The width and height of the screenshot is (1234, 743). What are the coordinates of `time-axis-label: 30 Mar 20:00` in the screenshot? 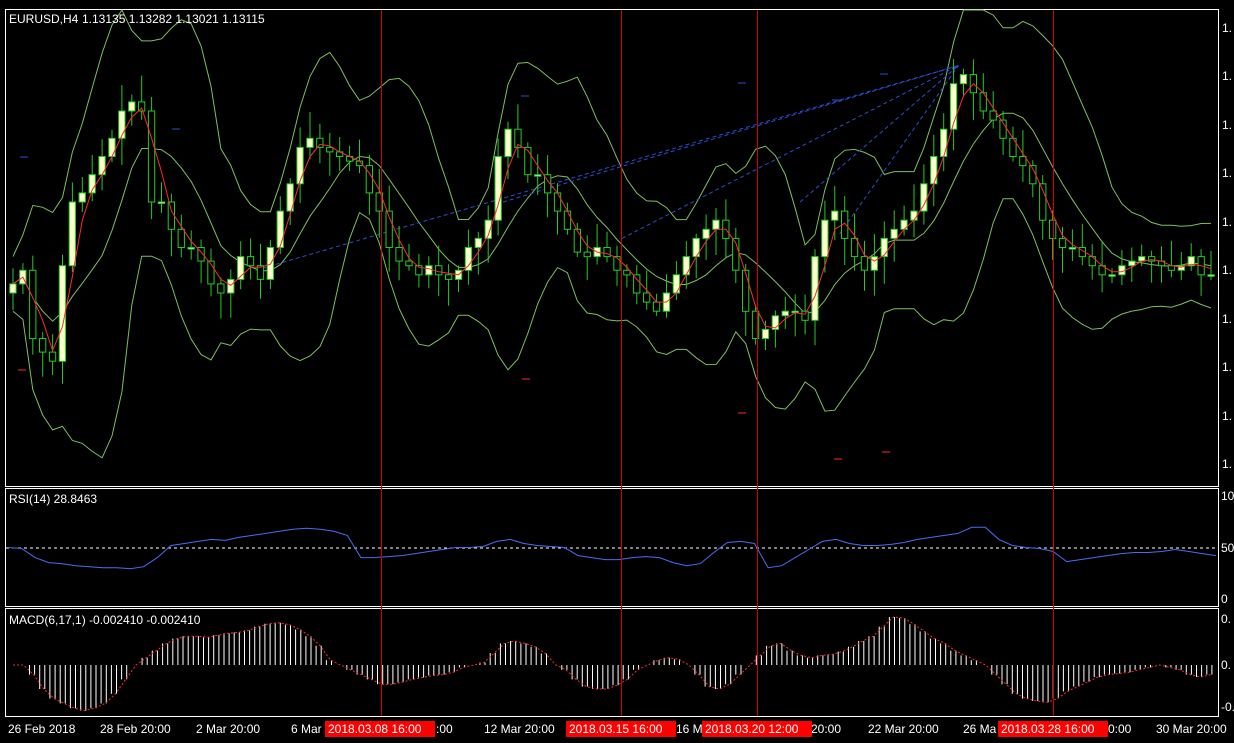 It's located at (1191, 729).